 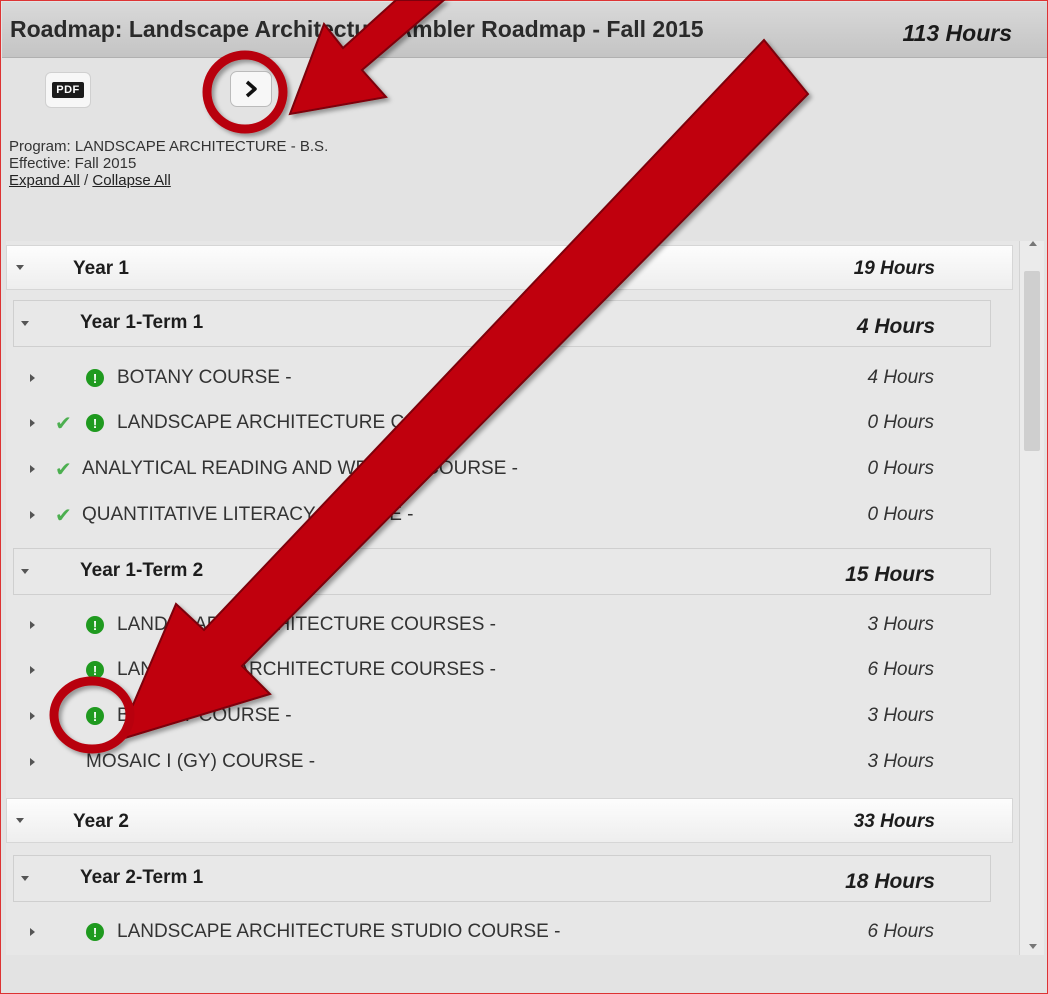 What do you see at coordinates (169, 146) in the screenshot?
I see `program-line: Program: LANDSCAPE ARCHITECTURE - B.S.` at bounding box center [169, 146].